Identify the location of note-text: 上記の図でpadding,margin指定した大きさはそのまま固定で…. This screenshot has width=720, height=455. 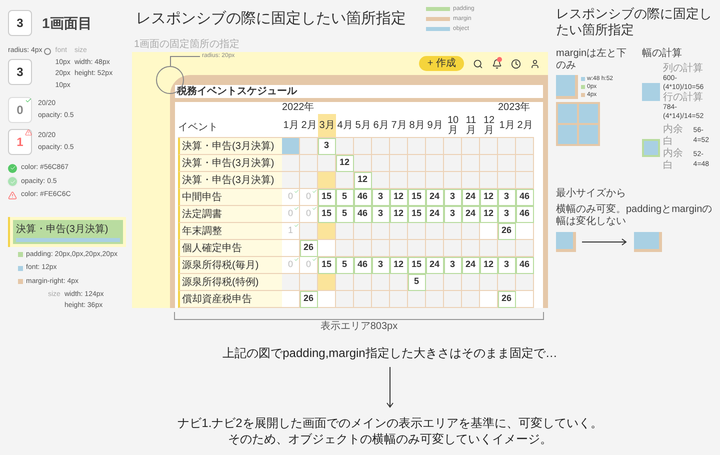
(390, 353).